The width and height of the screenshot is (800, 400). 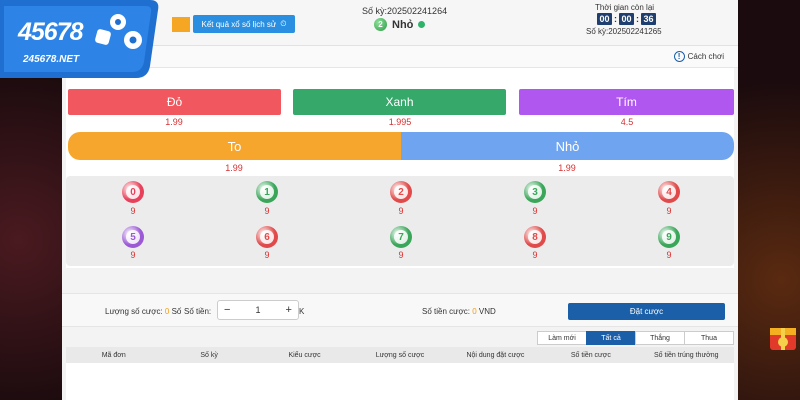 What do you see at coordinates (709, 338) in the screenshot?
I see `filter-lose: Thua` at bounding box center [709, 338].